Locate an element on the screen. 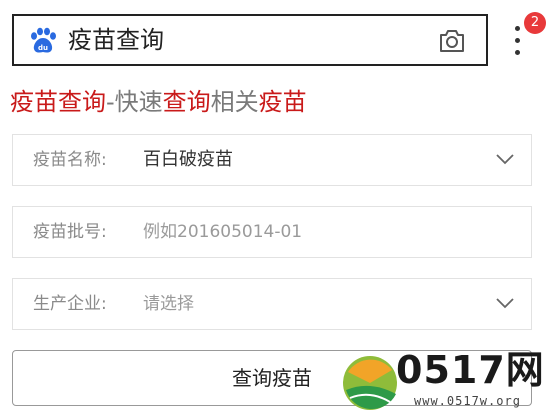 The height and width of the screenshot is (418, 548). title-part: -快速 is located at coordinates (134, 102).